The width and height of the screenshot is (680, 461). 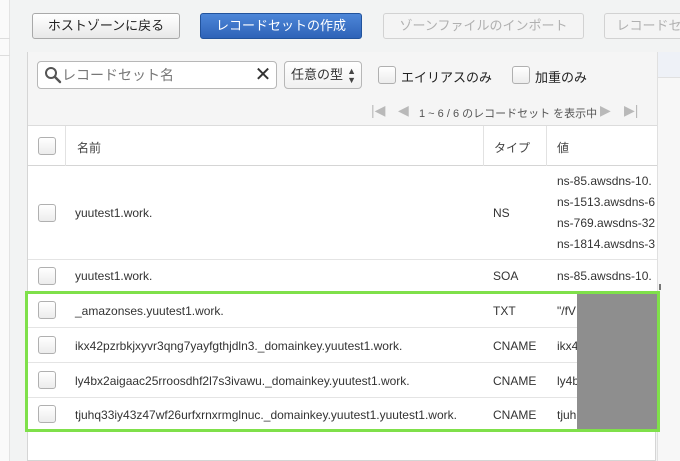 What do you see at coordinates (501, 213) in the screenshot?
I see `record-type: NS` at bounding box center [501, 213].